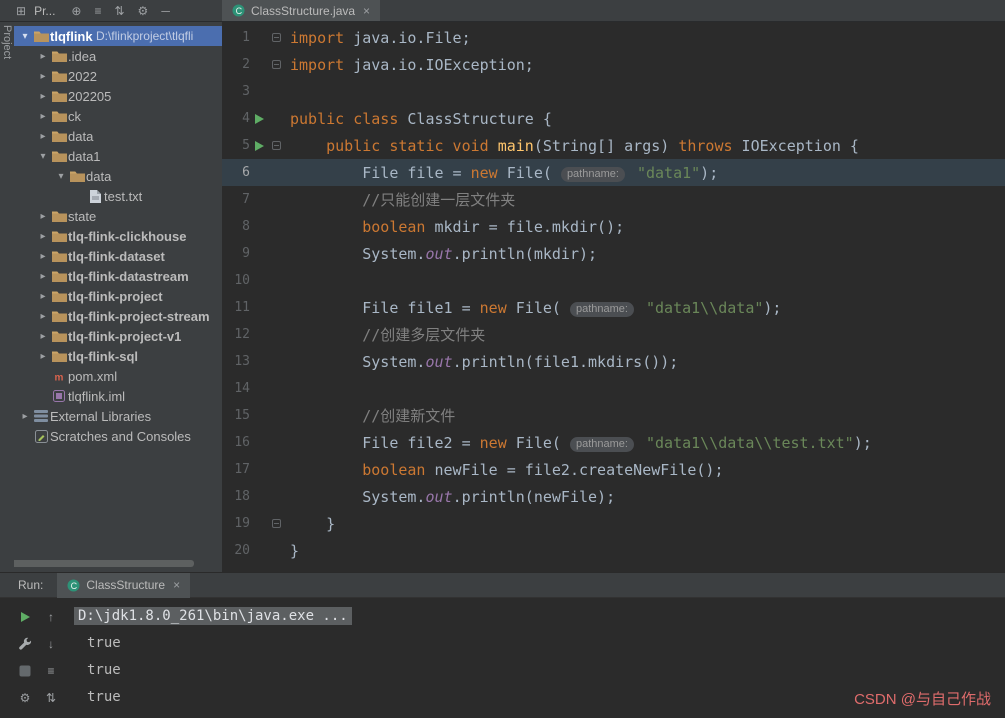  What do you see at coordinates (613, 226) in the screenshot?
I see `code-line-8: 8 boolean mkdir = file.mkdir();` at bounding box center [613, 226].